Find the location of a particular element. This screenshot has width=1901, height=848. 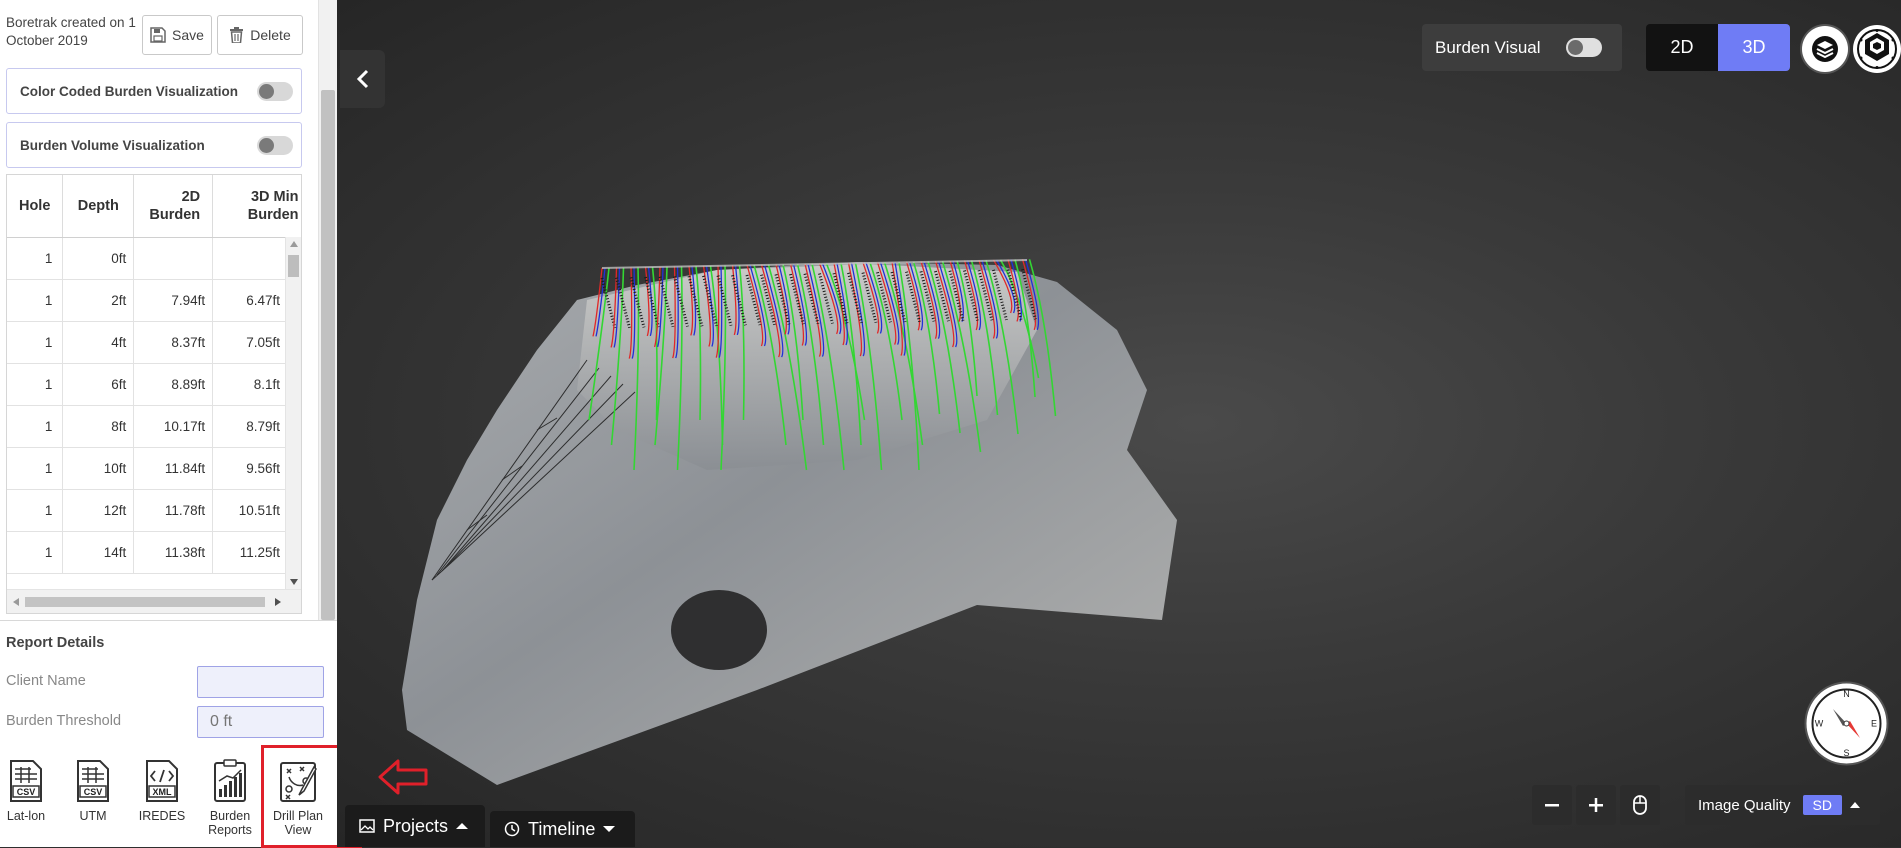

plus-icon is located at coordinates (1596, 805).